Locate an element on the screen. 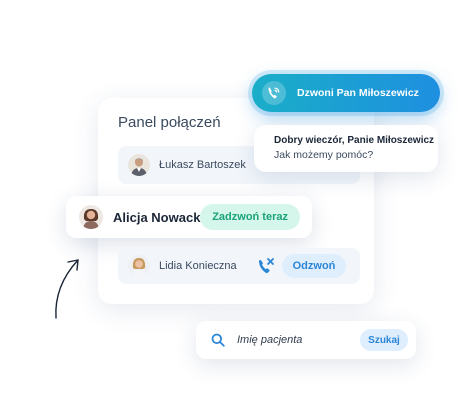  search-icon is located at coordinates (218, 340).